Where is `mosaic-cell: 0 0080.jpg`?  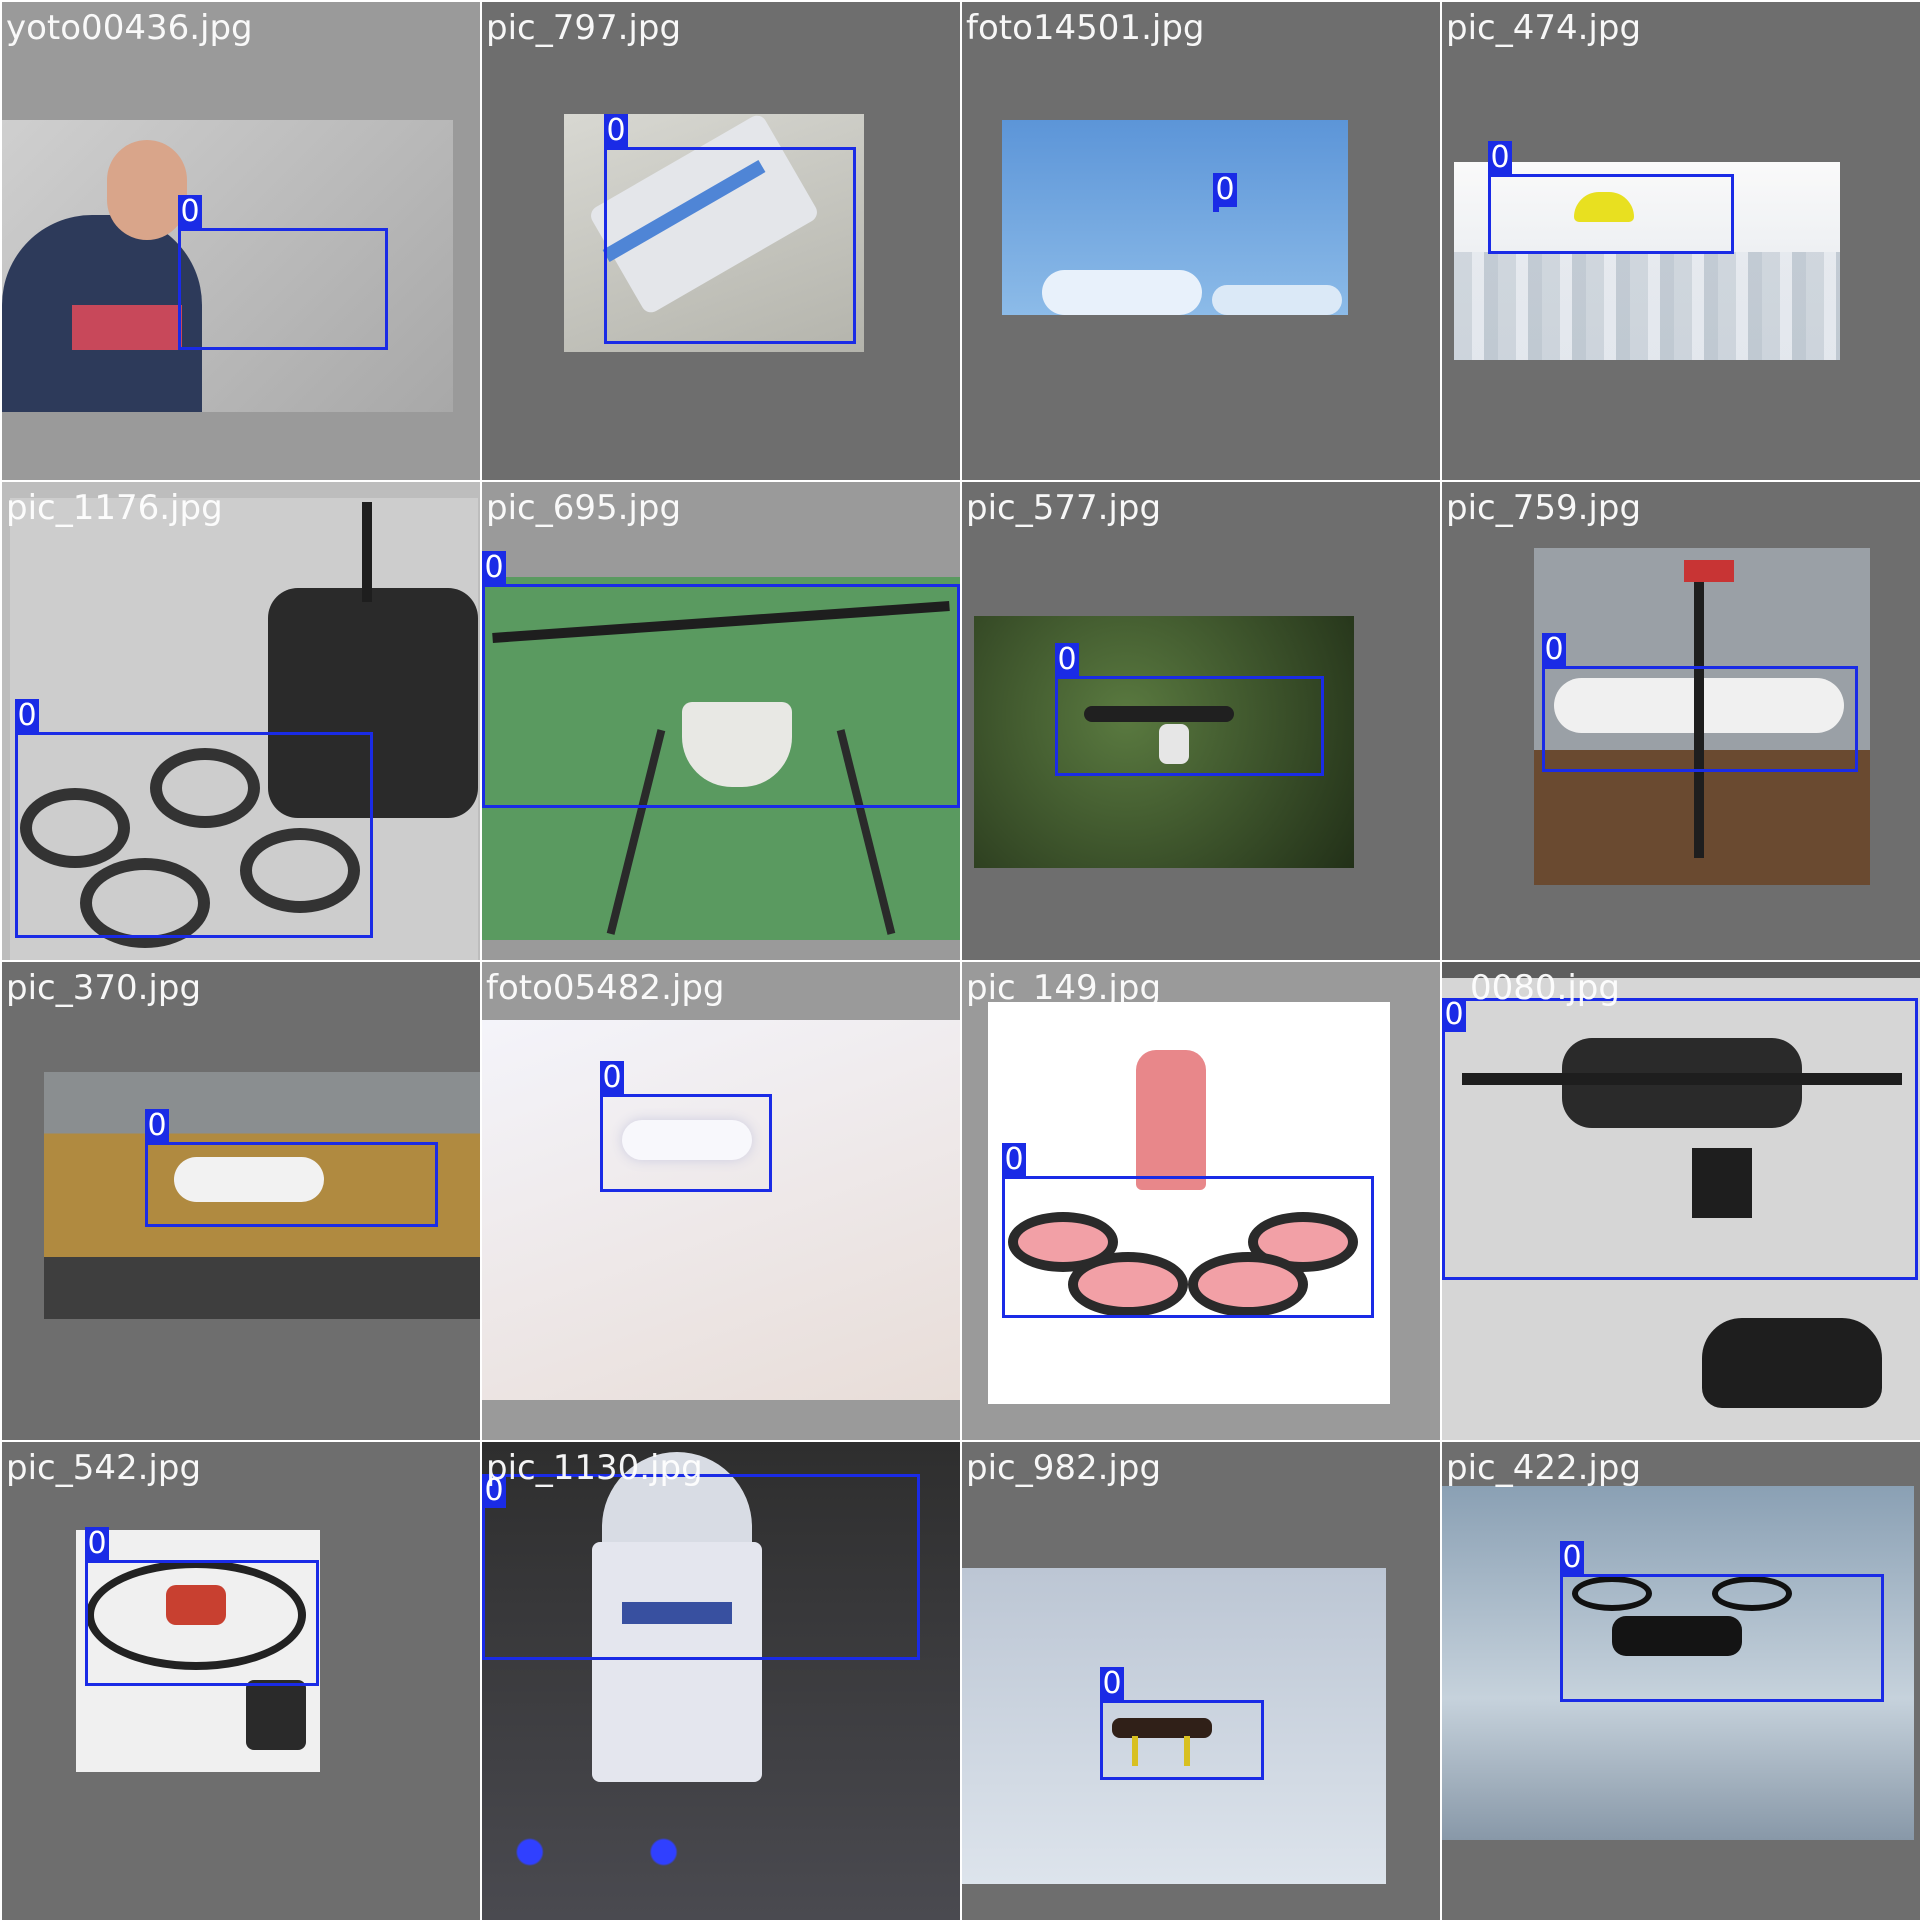 mosaic-cell: 0 0080.jpg is located at coordinates (1681, 1201).